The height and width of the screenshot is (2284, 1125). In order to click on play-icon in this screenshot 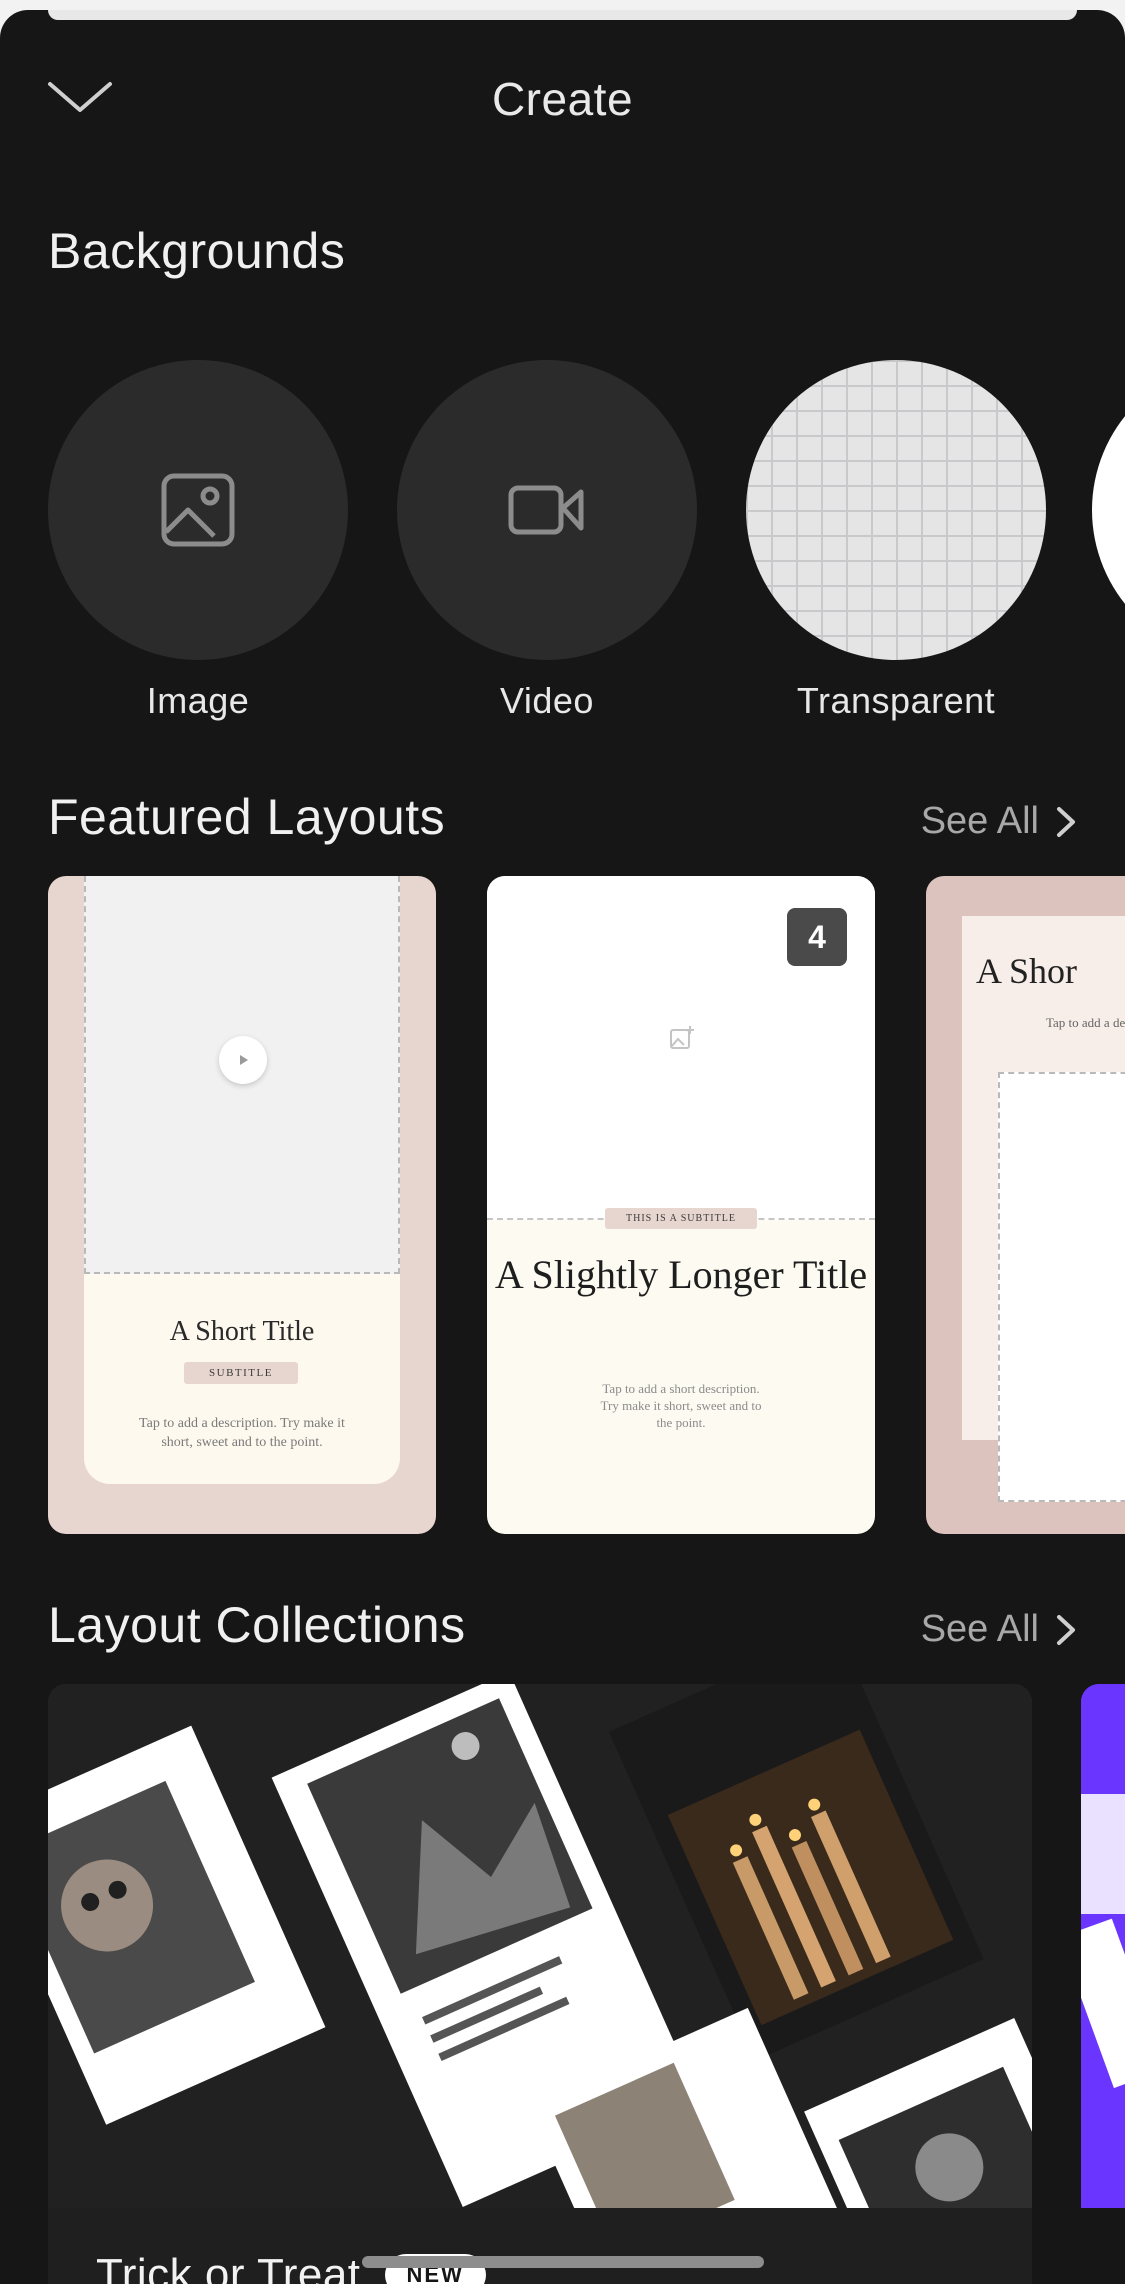, I will do `click(243, 1060)`.